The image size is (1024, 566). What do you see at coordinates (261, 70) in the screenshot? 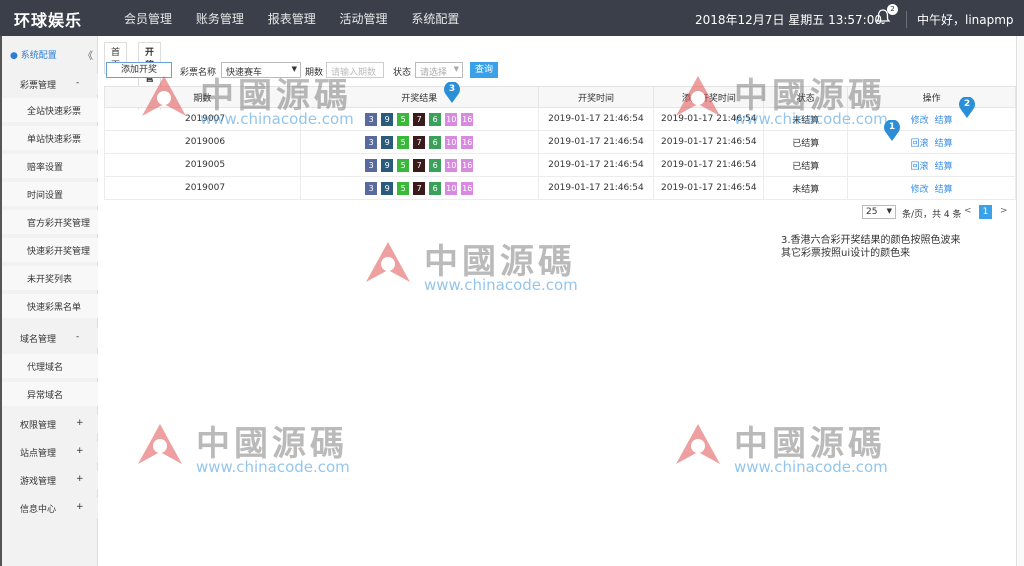
I see `lottery-name-select: 快速赛车 ▼` at bounding box center [261, 70].